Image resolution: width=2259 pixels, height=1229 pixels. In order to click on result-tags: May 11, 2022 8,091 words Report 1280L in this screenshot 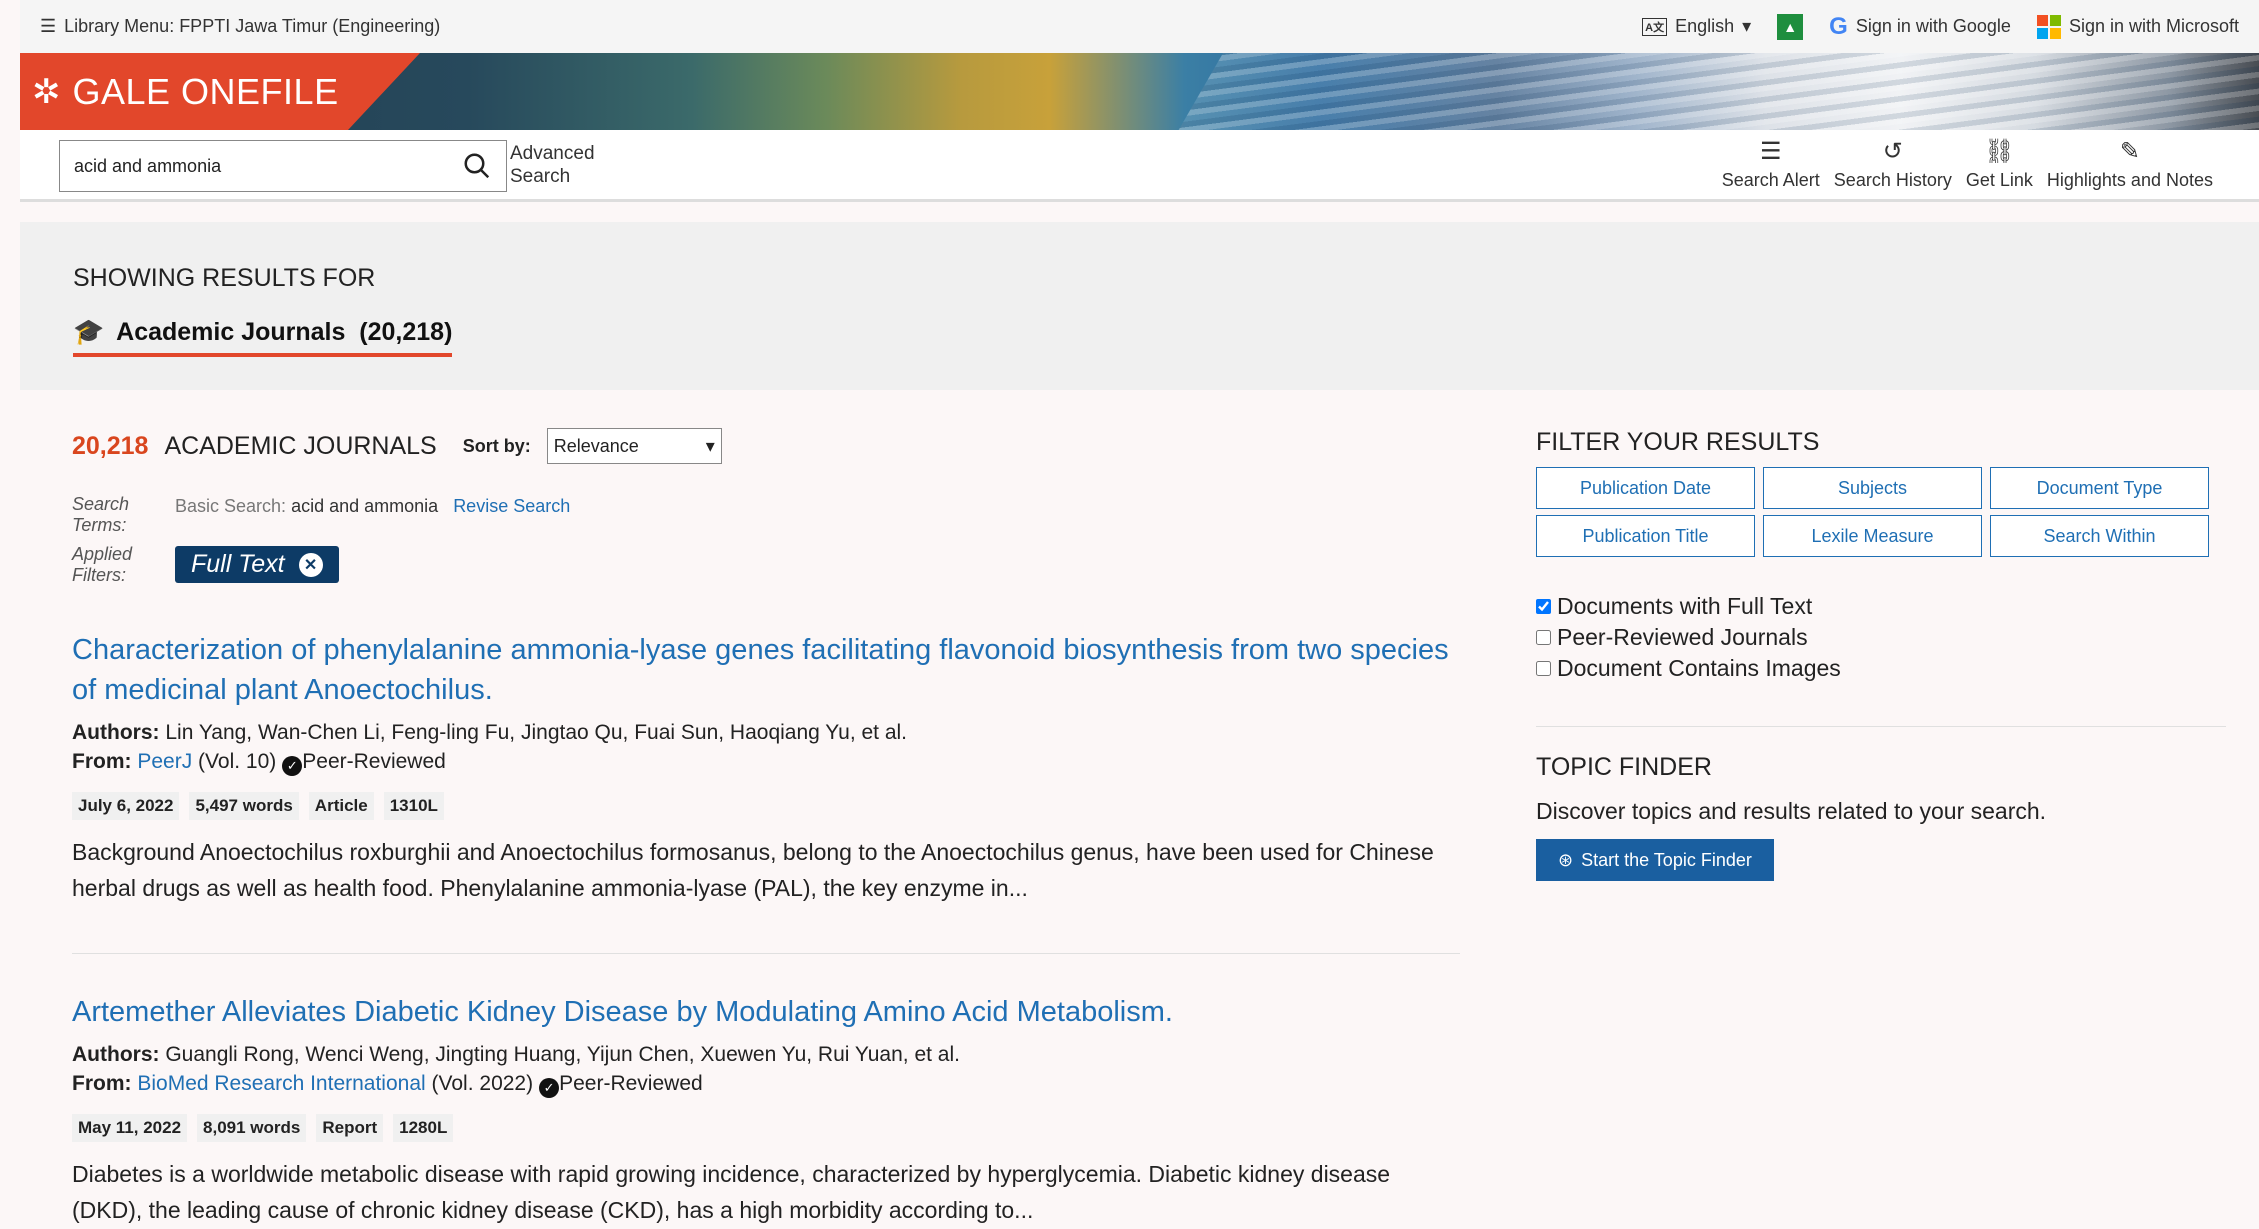, I will do `click(767, 1128)`.